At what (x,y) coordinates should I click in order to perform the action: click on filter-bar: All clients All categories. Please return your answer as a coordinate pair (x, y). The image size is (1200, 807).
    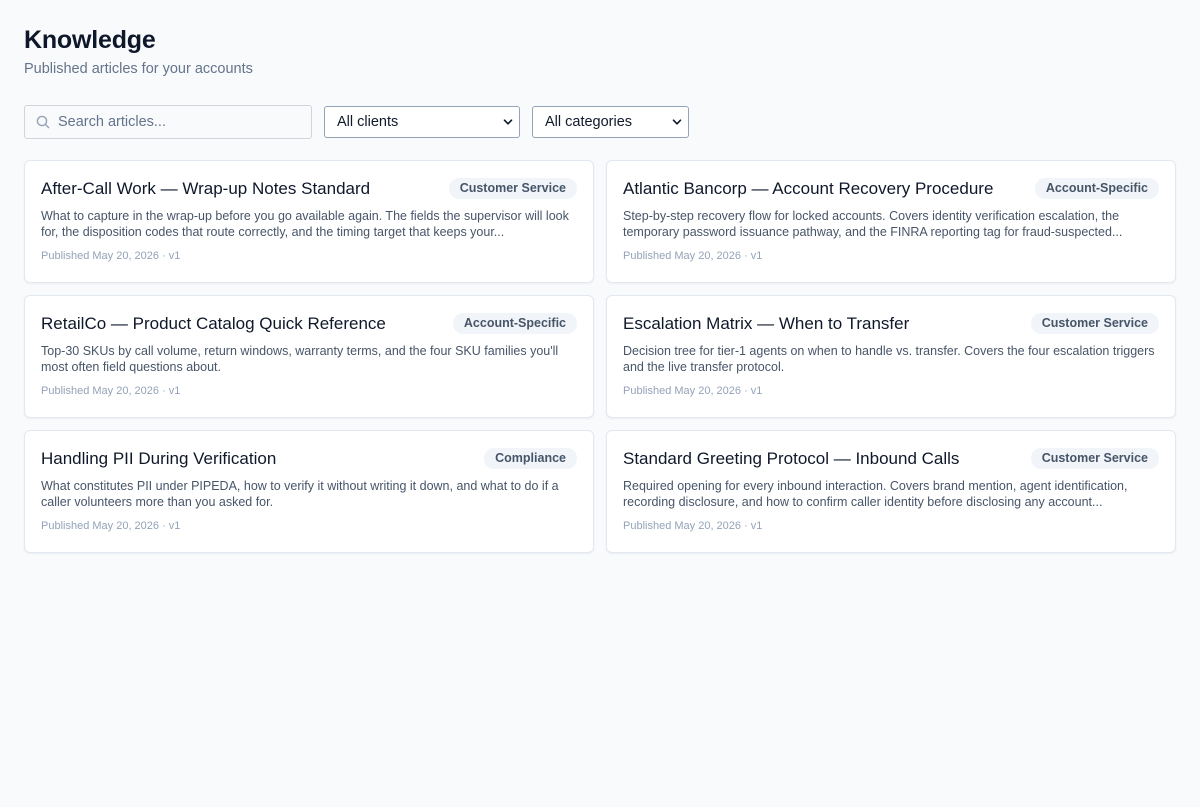
    Looking at the image, I should click on (600, 122).